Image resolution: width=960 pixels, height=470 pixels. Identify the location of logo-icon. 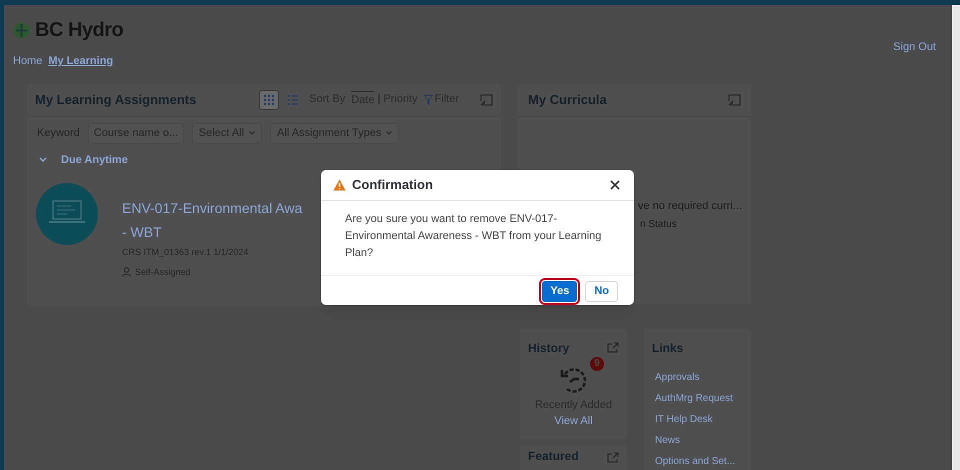
(21, 30).